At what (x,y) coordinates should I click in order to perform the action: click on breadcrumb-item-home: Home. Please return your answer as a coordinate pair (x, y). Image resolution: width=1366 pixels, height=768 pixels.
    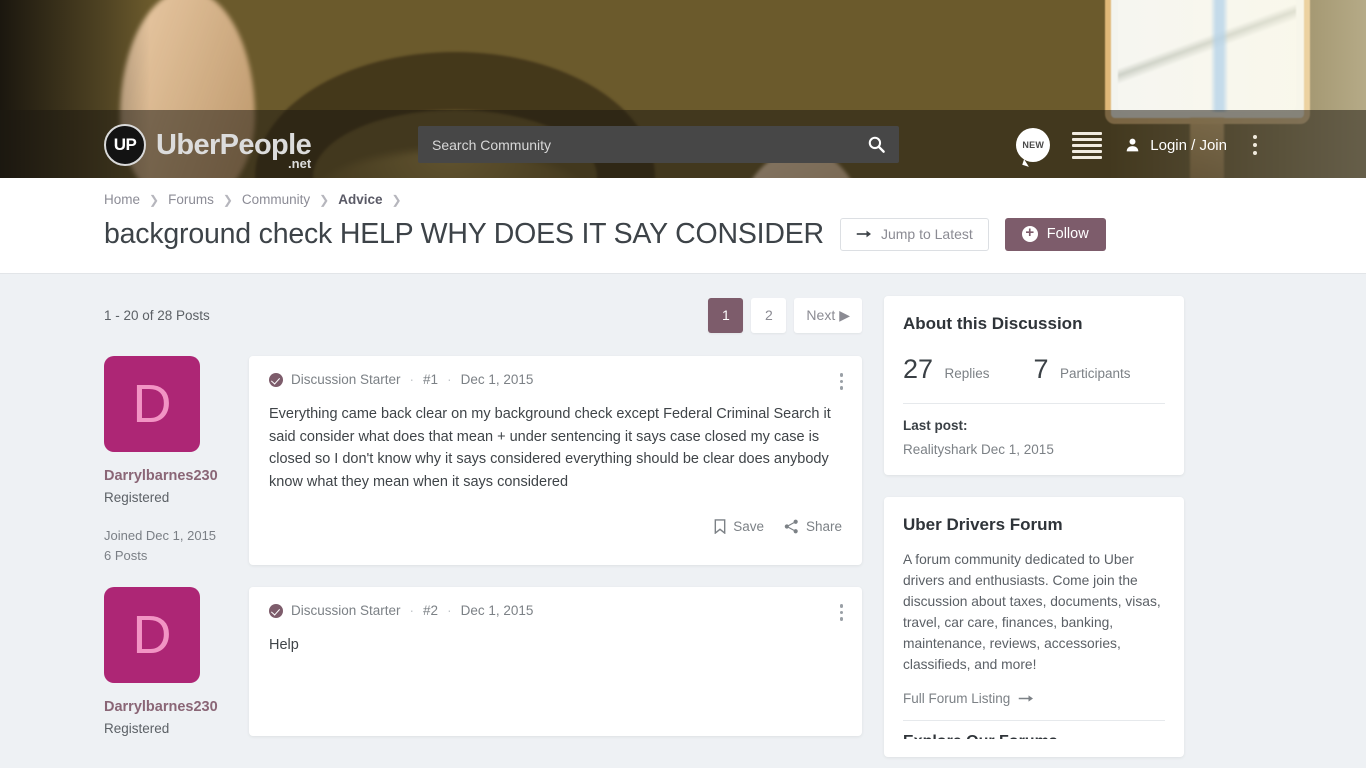
    Looking at the image, I should click on (122, 199).